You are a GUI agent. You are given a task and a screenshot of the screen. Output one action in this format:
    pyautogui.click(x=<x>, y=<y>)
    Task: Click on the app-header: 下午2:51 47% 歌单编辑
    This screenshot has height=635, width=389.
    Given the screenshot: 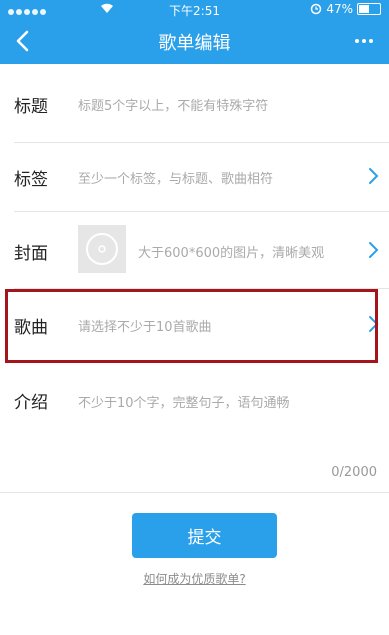 What is the action you would take?
    pyautogui.click(x=194, y=32)
    